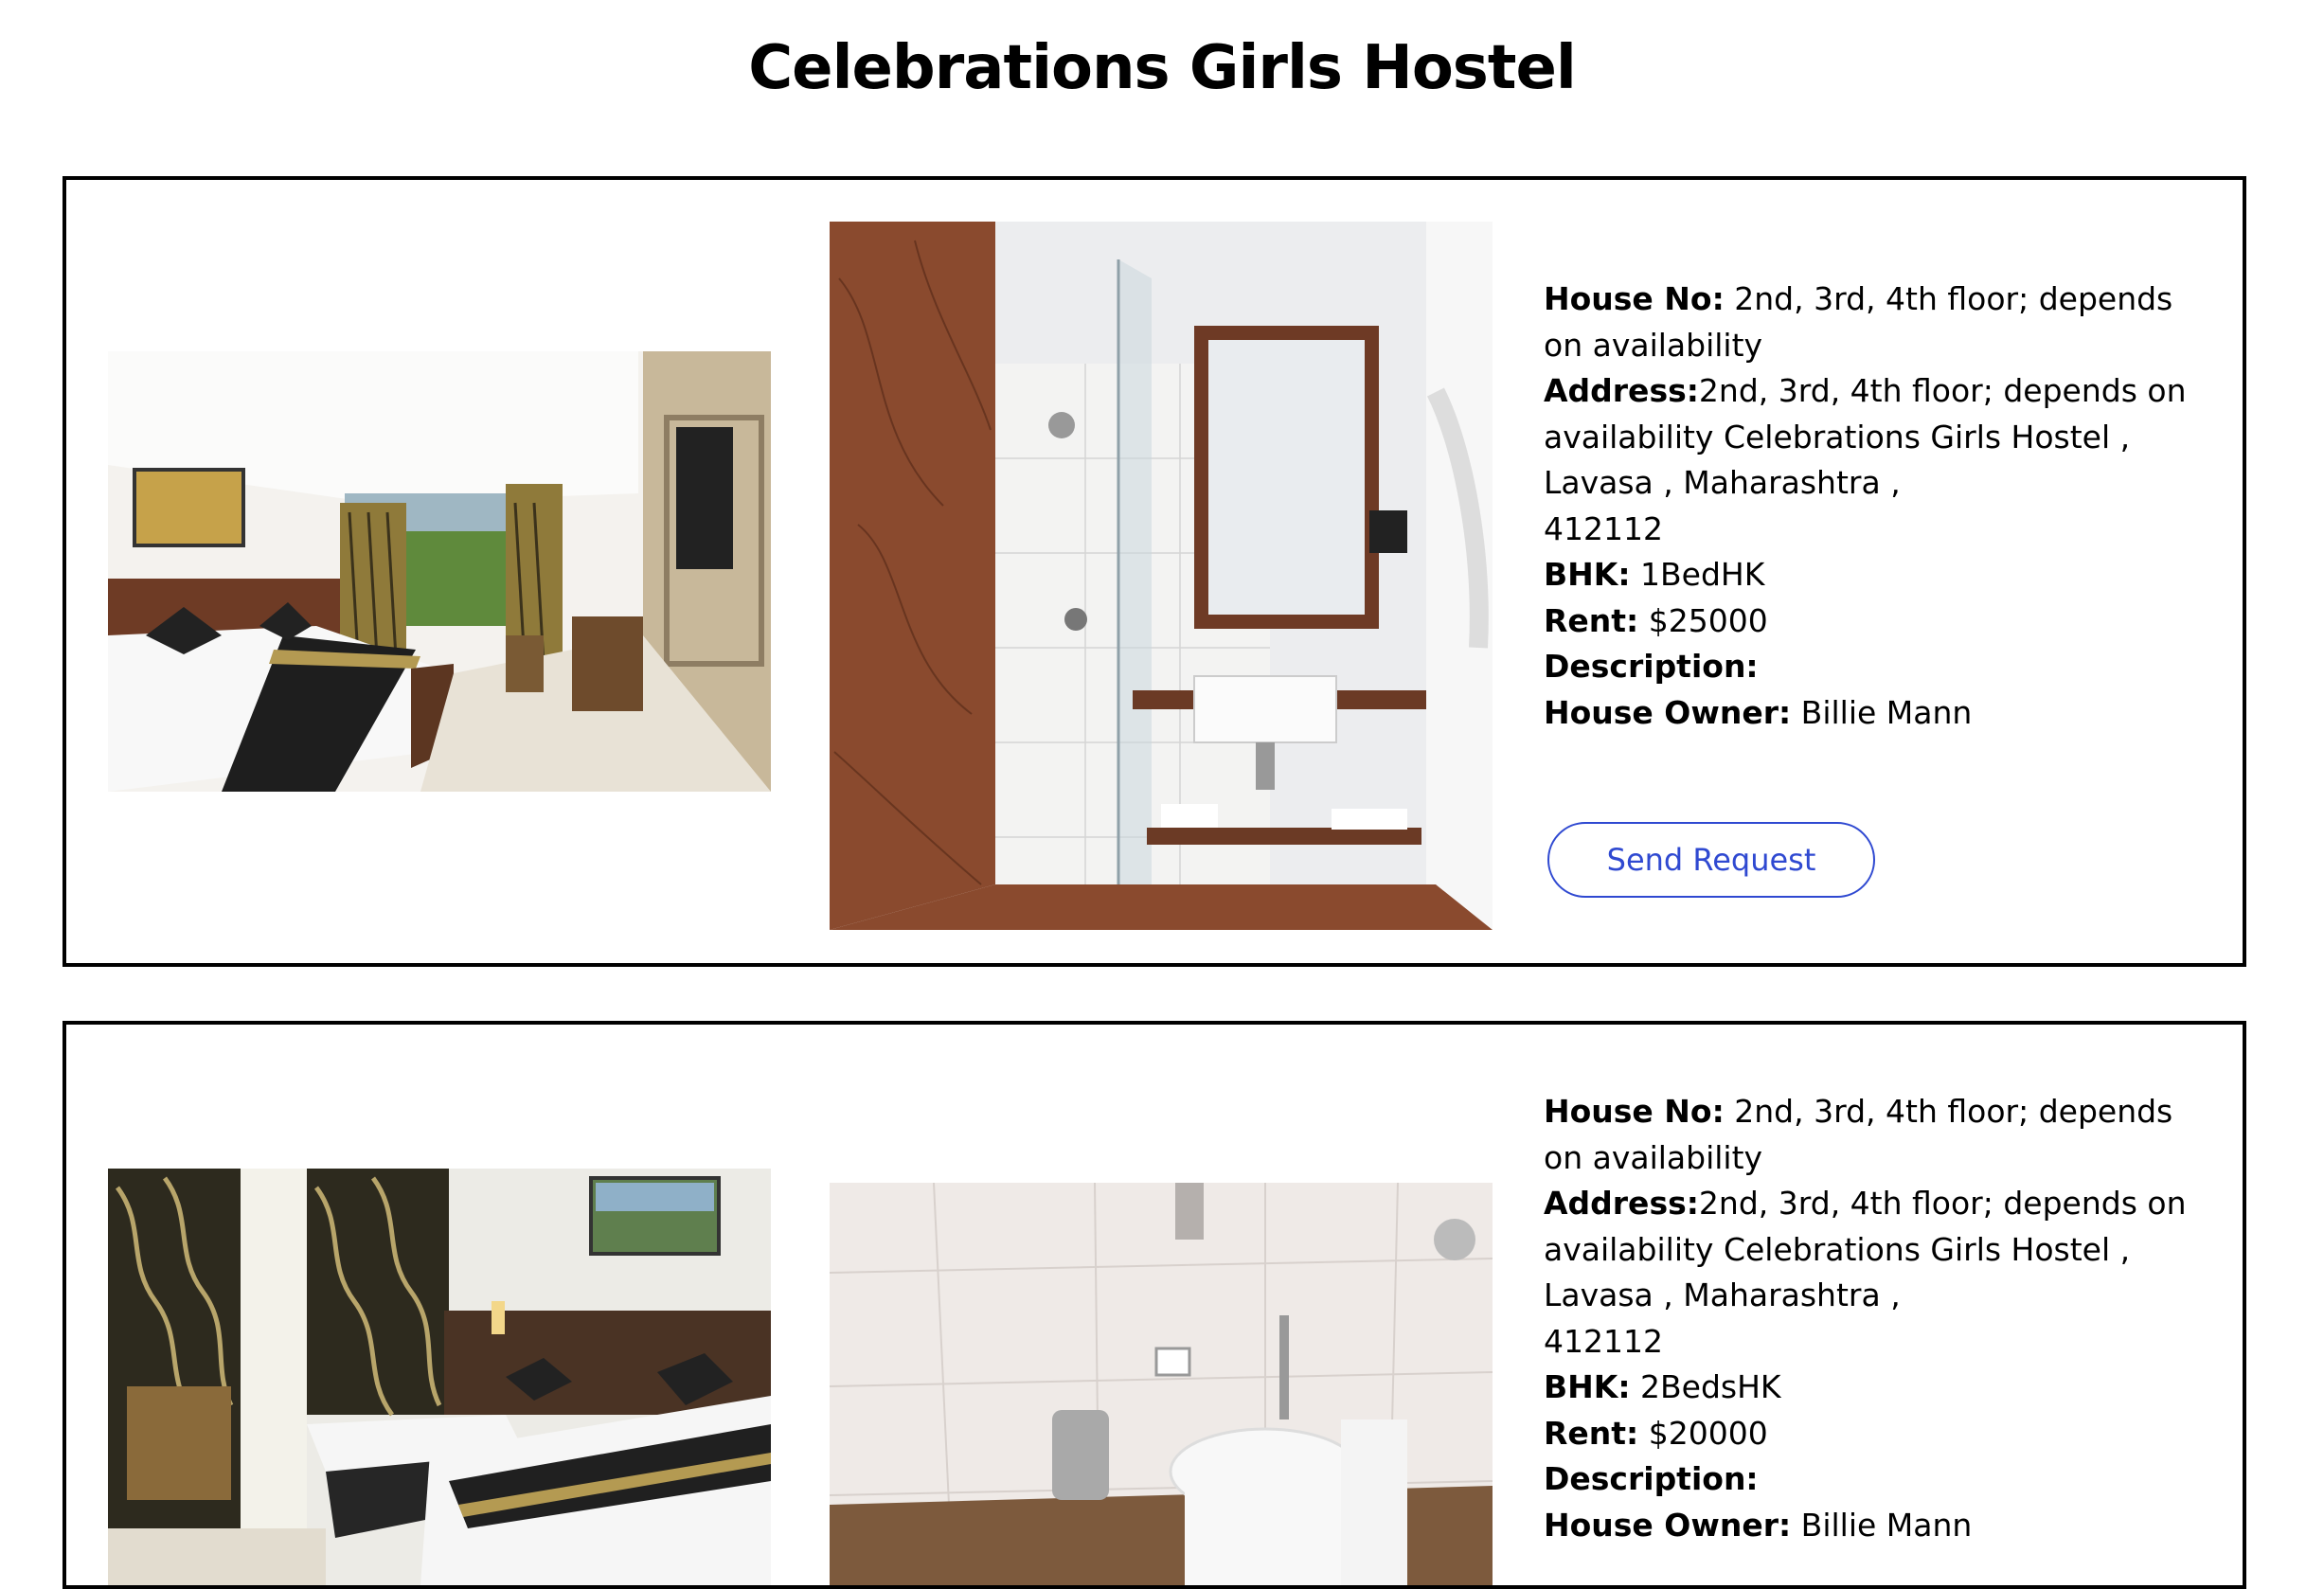 The width and height of the screenshot is (2324, 1589). Describe the element at coordinates (1706, 1386) in the screenshot. I see `bhk-value: 2BedsHK` at that location.